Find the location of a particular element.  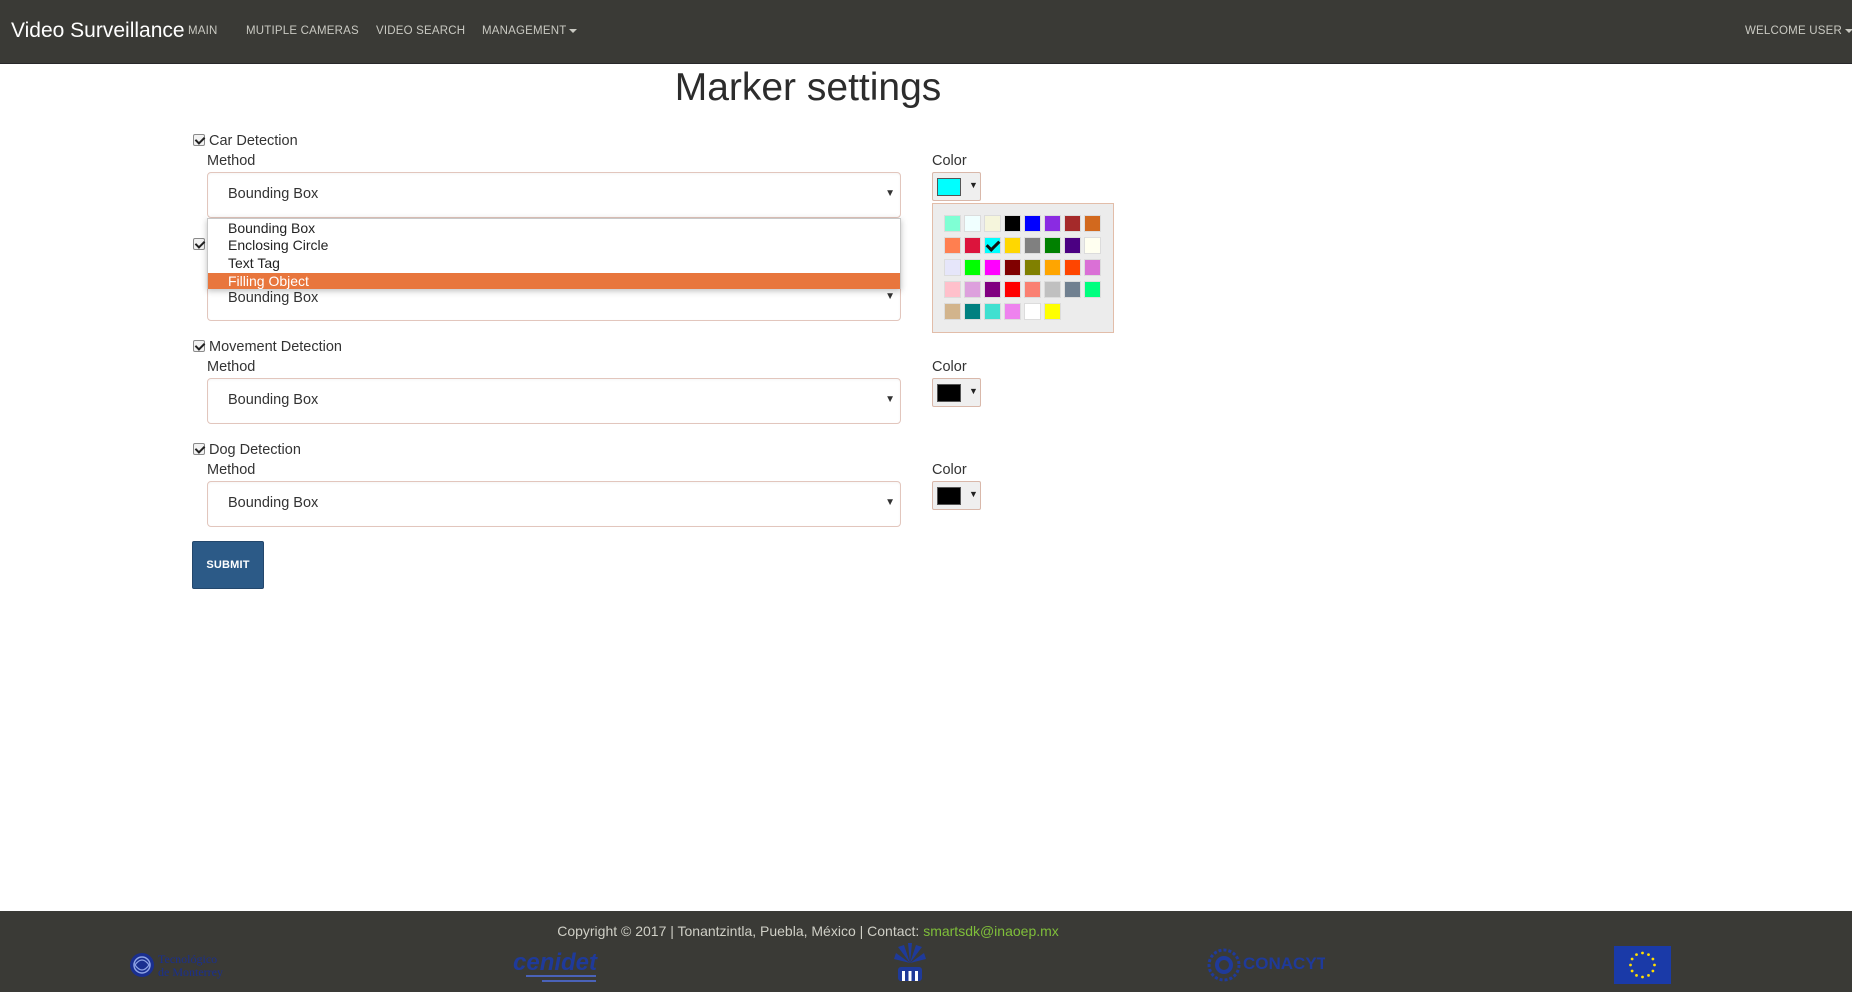

tec-monterrey-logo: Tecnológico de Monterrey is located at coordinates (182, 965).